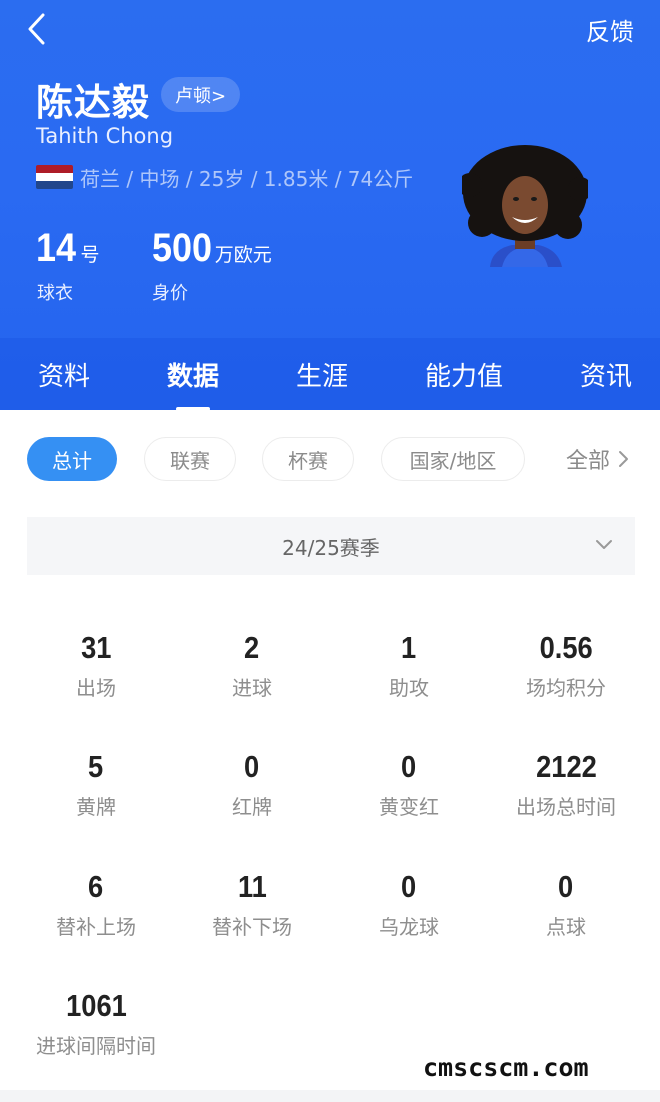  Describe the element at coordinates (252, 807) in the screenshot. I see `stat-label: 红牌` at that location.